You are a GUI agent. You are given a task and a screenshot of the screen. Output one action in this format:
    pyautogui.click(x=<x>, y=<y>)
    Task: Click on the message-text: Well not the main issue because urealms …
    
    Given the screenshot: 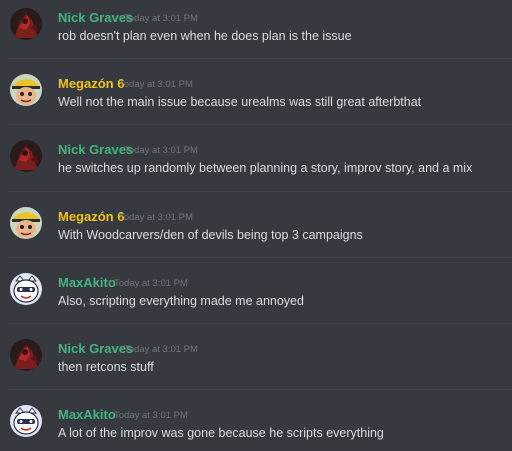 What is the action you would take?
    pyautogui.click(x=240, y=102)
    